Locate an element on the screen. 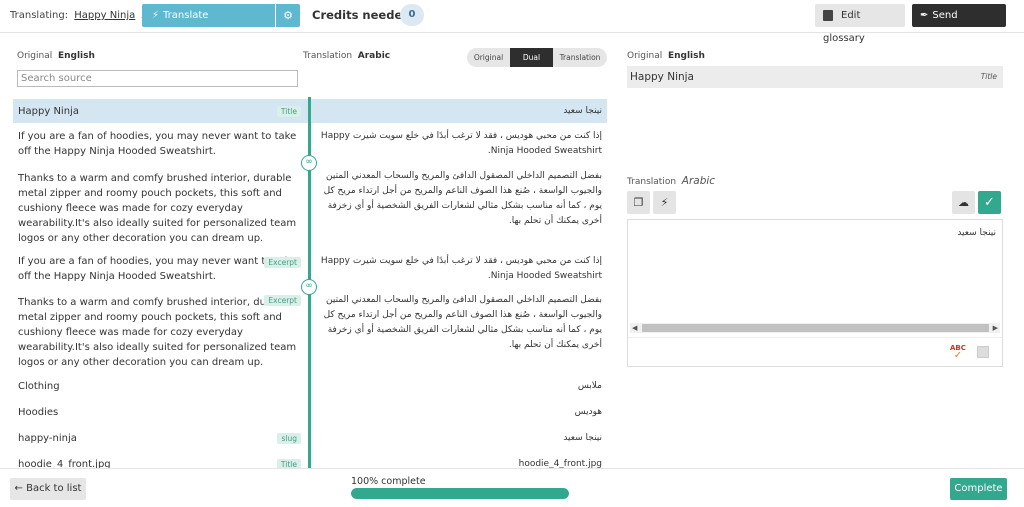 This screenshot has height=507, width=1024. view-original-button: Original is located at coordinates (488, 57).